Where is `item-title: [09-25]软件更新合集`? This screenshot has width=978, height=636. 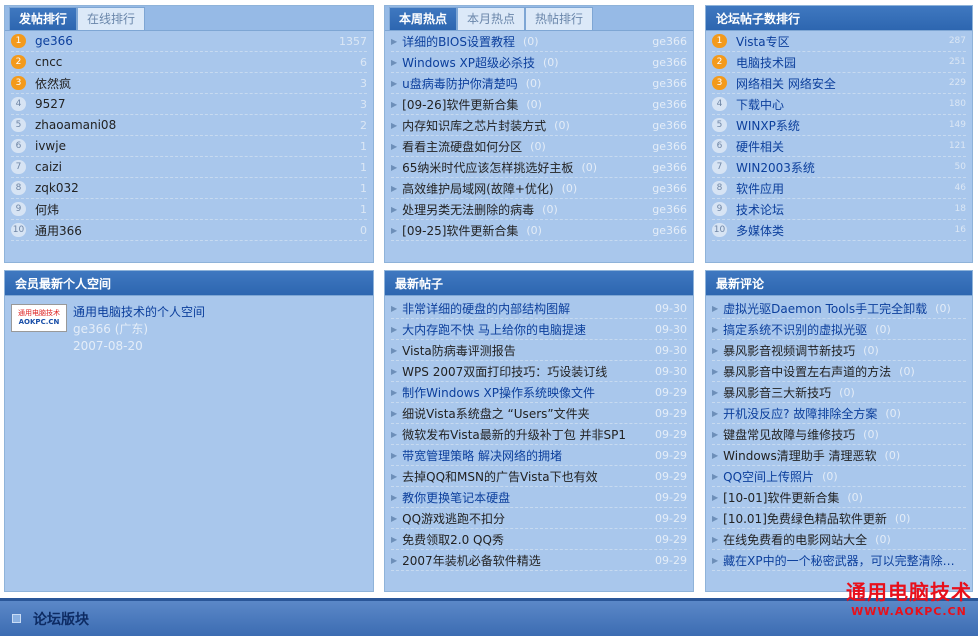 item-title: [09-25]软件更新合集 is located at coordinates (460, 230).